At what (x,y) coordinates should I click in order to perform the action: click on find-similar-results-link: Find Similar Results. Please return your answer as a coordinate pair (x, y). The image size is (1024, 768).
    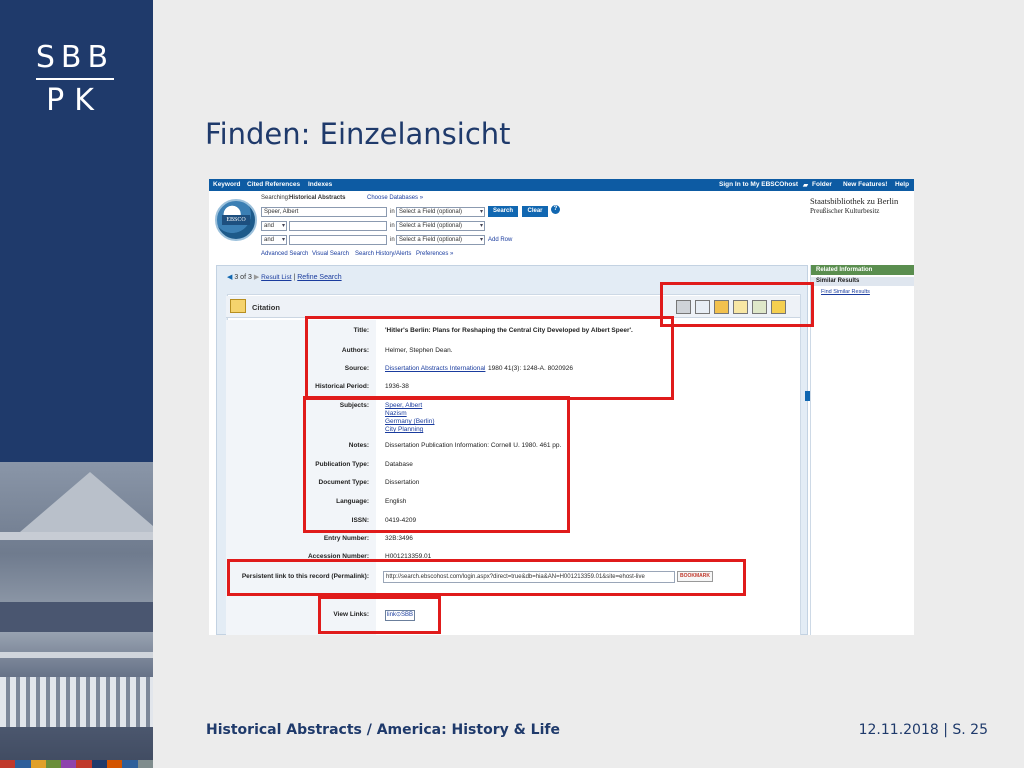
    Looking at the image, I should click on (845, 292).